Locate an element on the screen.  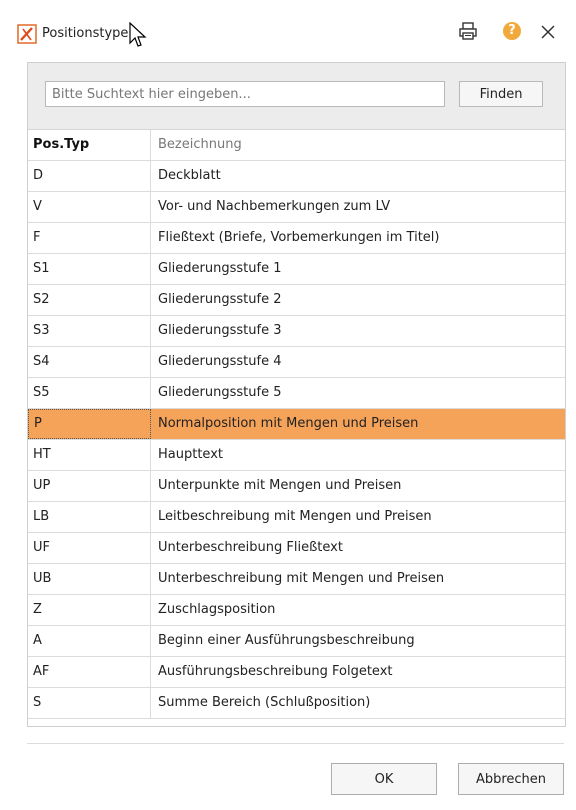
table-row: S5 Gliederungsstufe 5 is located at coordinates (296, 393).